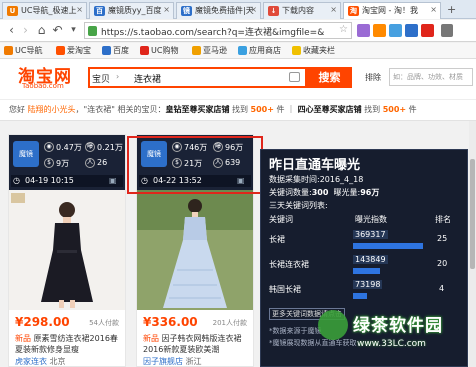  I want to click on product-title: 新品 因子韩衣网韩版连衣裙2016新款夏装欧美潮, so click(197, 344).